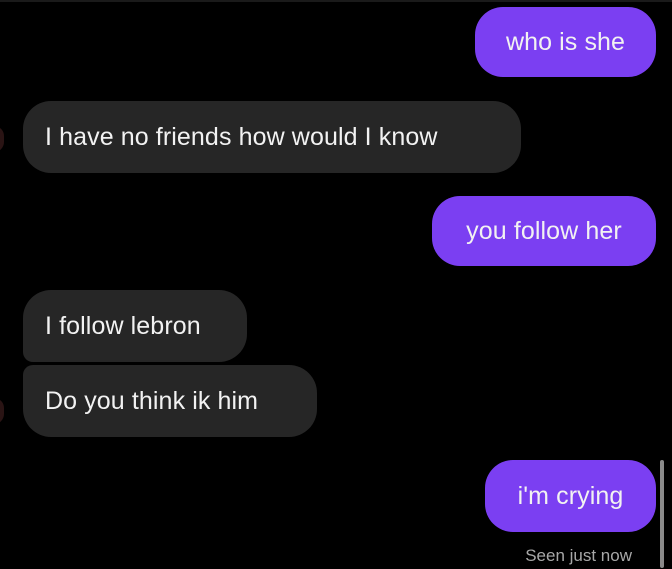 The height and width of the screenshot is (569, 672). What do you see at coordinates (241, 136) in the screenshot?
I see `message-text: I have no friends how would I know` at bounding box center [241, 136].